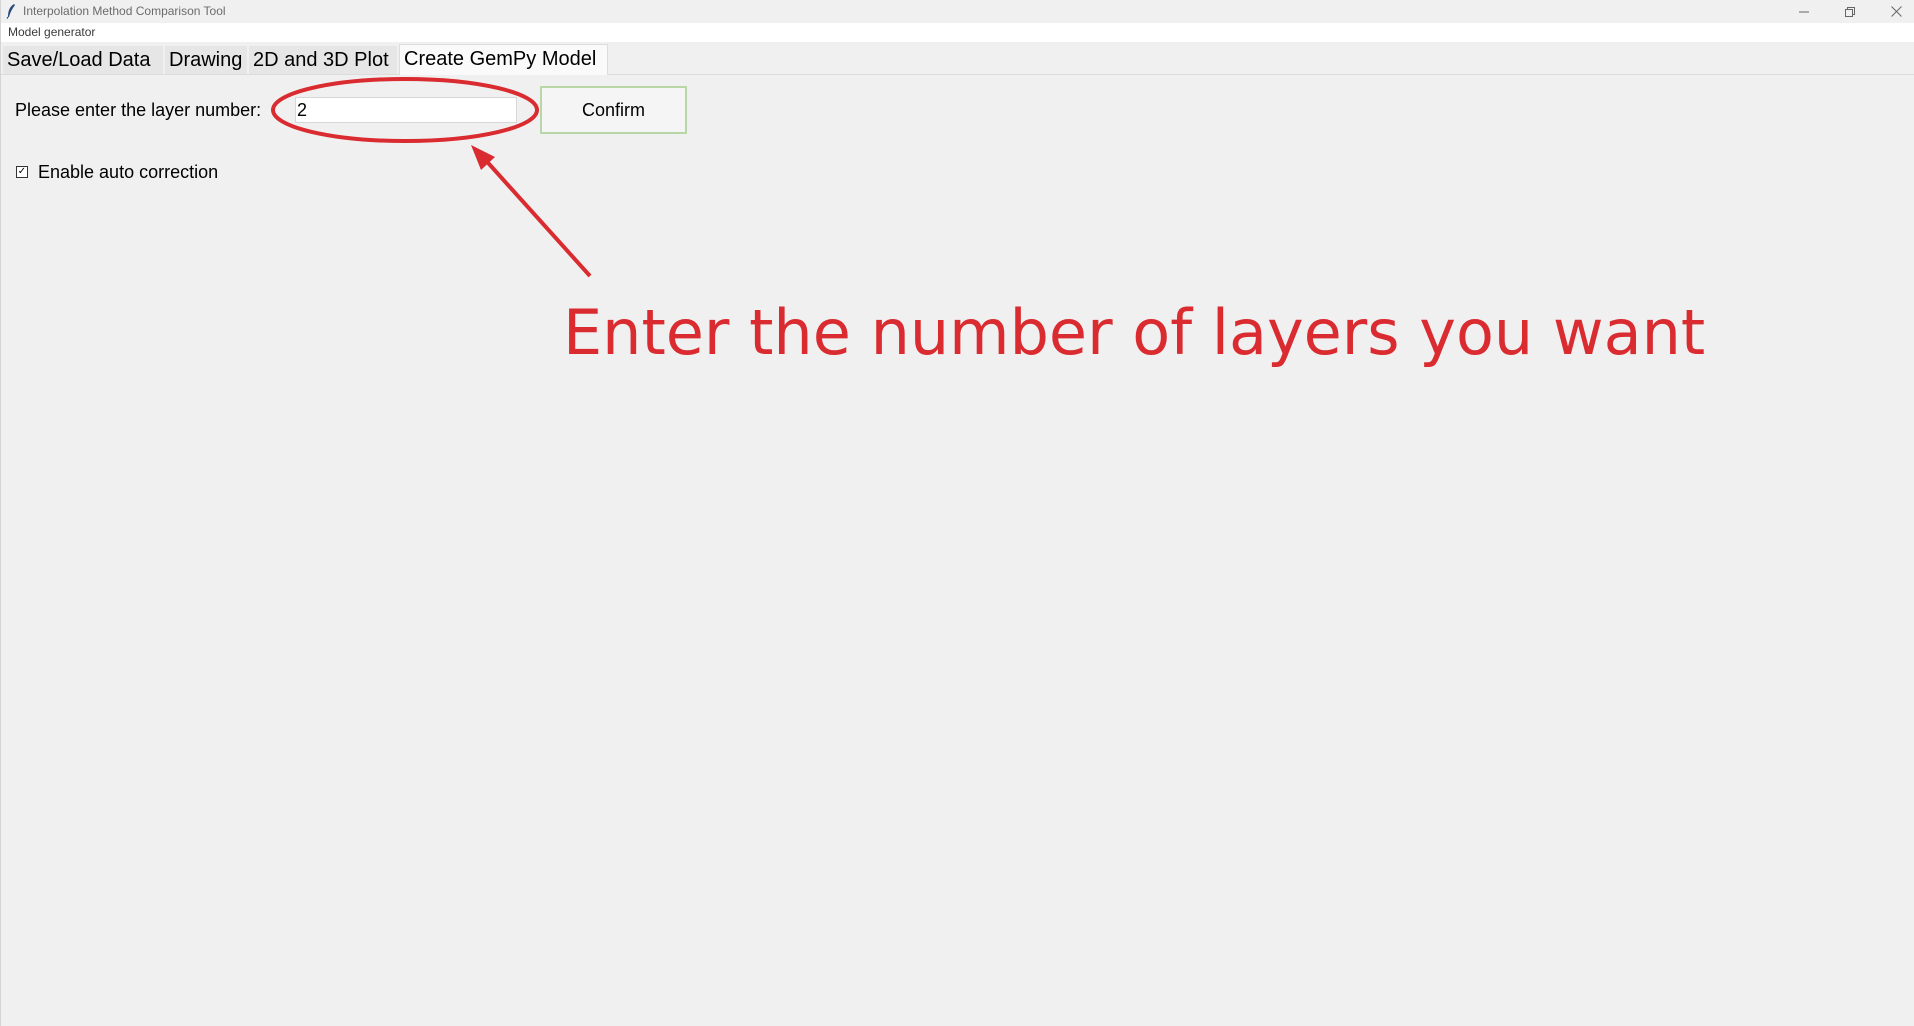 This screenshot has height=1026, width=1914. I want to click on annotation-arrow-head, so click(483, 157).